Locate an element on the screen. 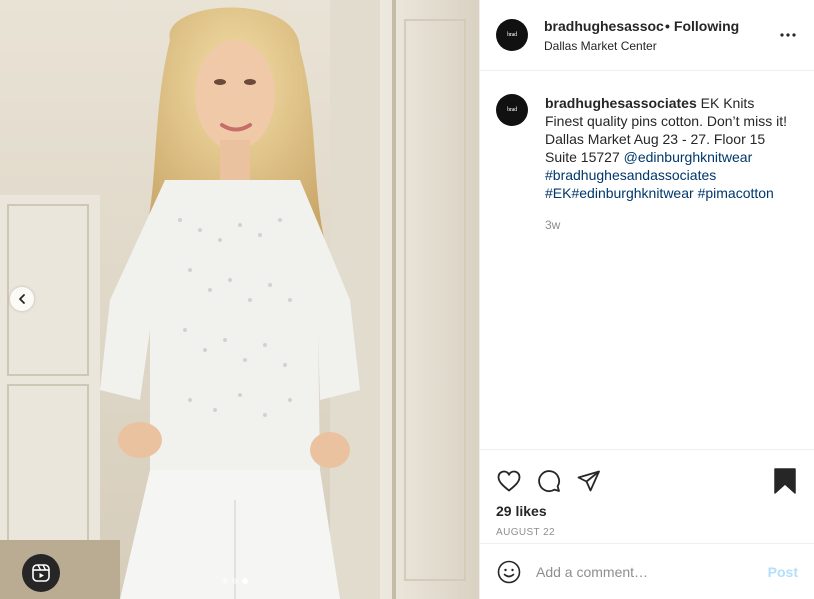 This screenshot has width=814, height=599. caption-timestamp: 3w is located at coordinates (670, 225).